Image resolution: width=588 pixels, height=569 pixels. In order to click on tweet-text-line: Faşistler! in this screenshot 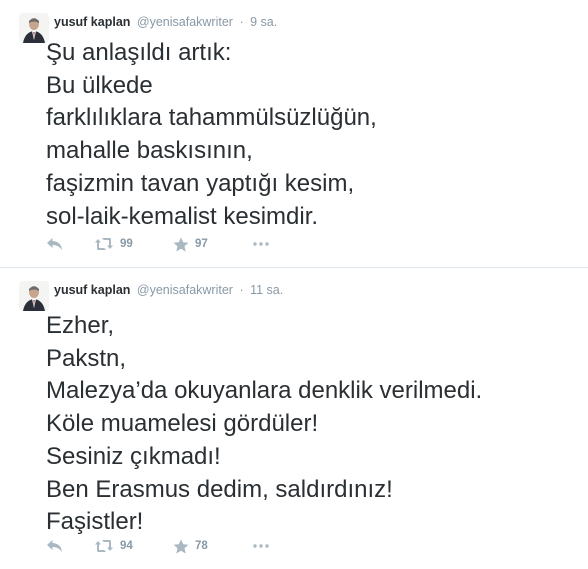, I will do `click(95, 522)`.